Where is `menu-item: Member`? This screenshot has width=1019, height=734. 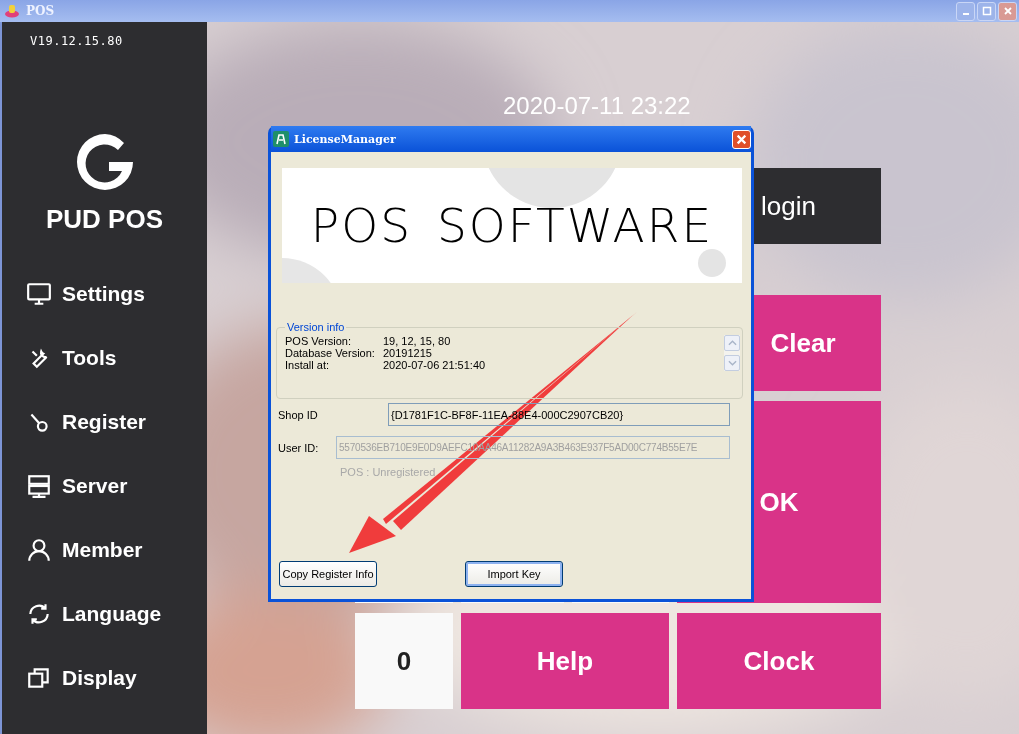
menu-item: Member is located at coordinates (116, 550).